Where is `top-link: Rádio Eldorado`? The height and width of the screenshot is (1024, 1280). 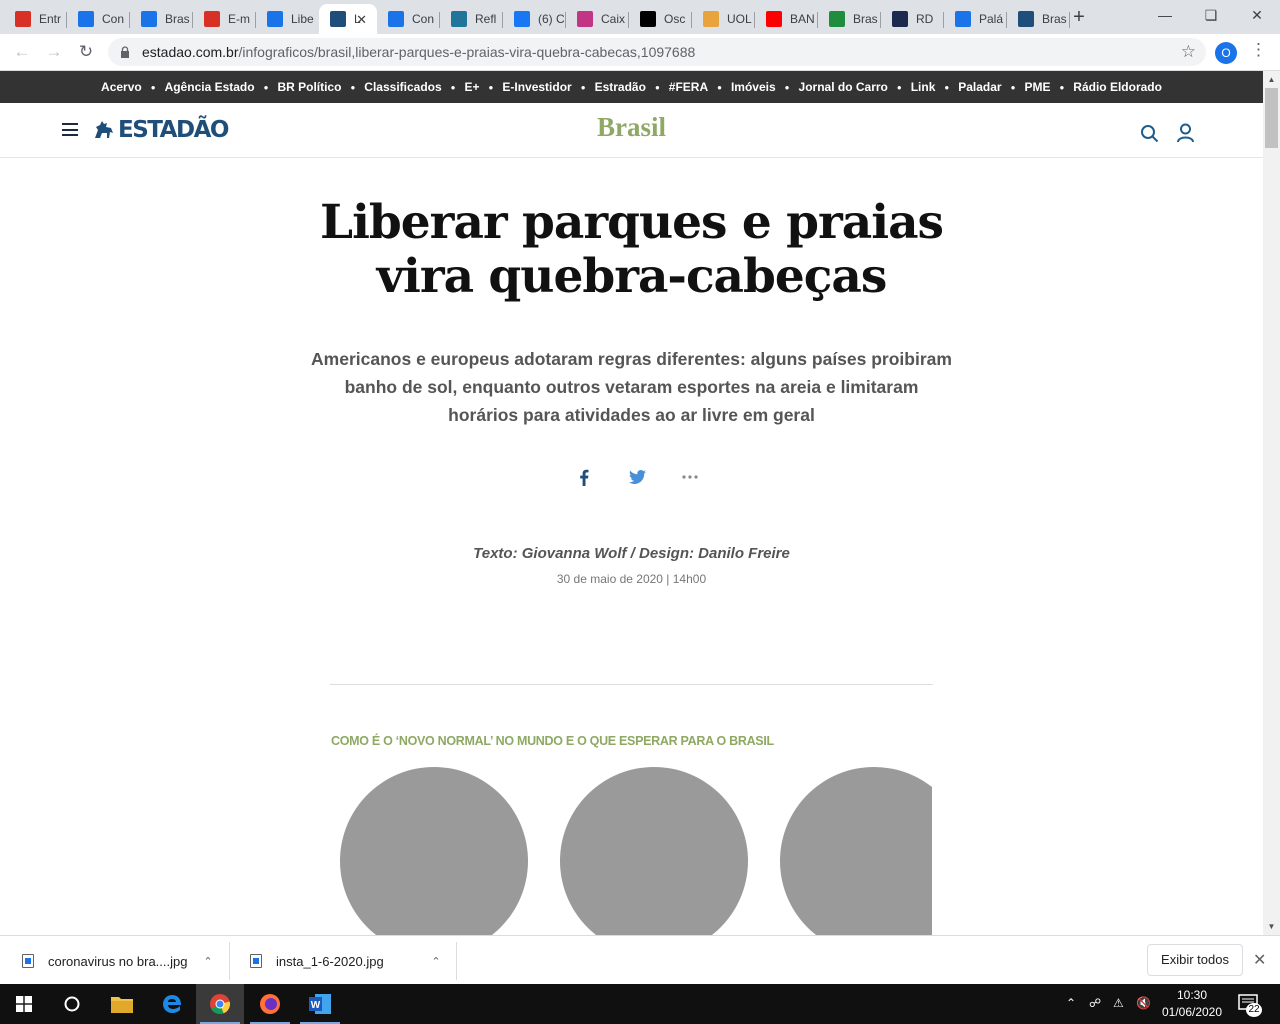
top-link: Rádio Eldorado is located at coordinates (1117, 87).